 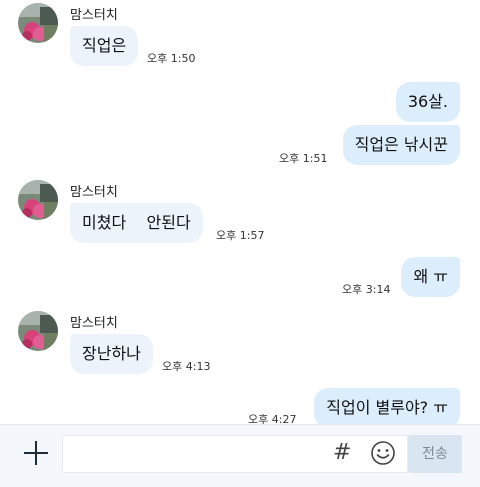 What do you see at coordinates (104, 46) in the screenshot?
I see `incoming-message-bubble: 직업은` at bounding box center [104, 46].